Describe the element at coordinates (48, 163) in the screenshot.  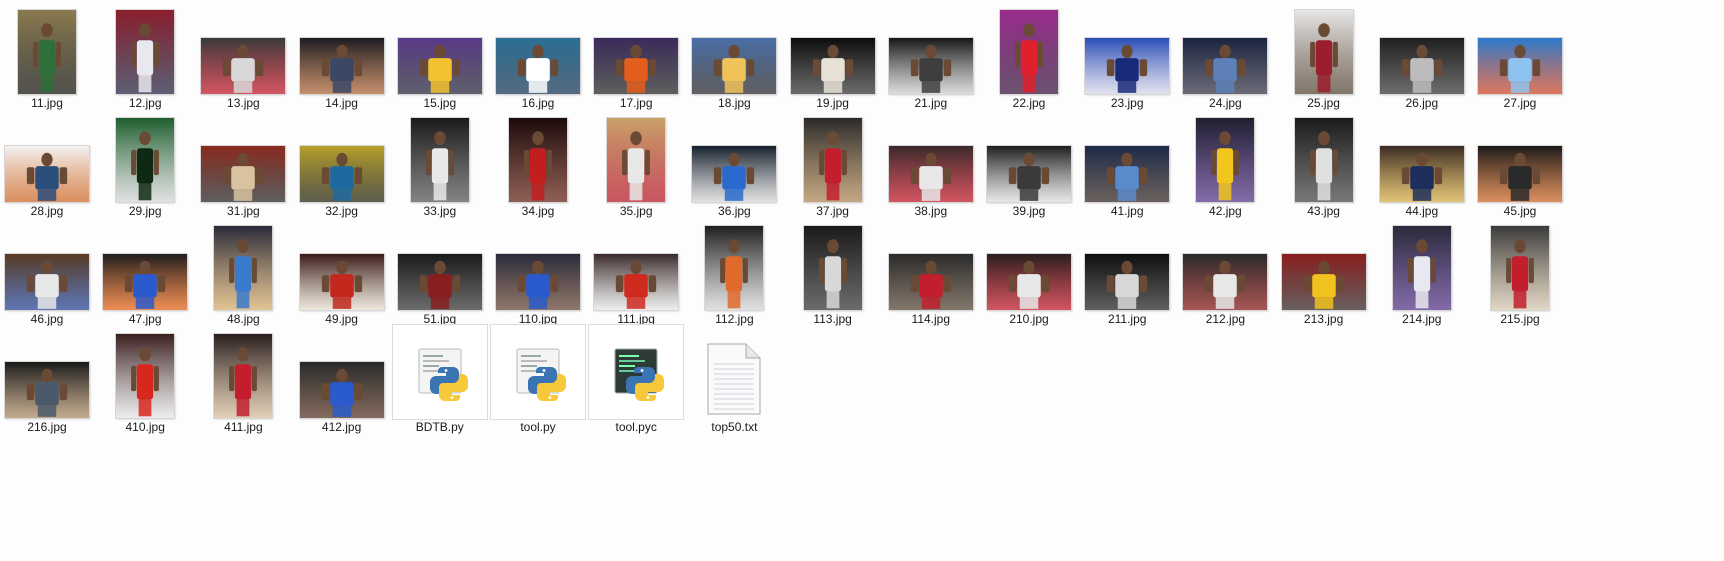
I see `file-item: 28.jpg` at that location.